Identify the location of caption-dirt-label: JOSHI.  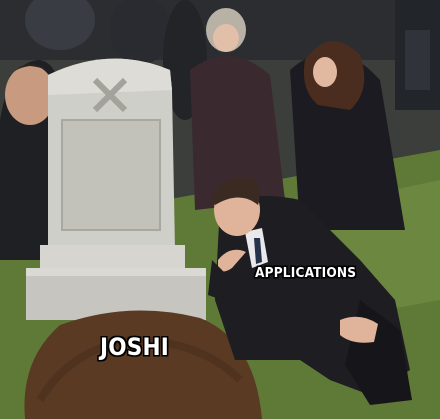
(135, 347).